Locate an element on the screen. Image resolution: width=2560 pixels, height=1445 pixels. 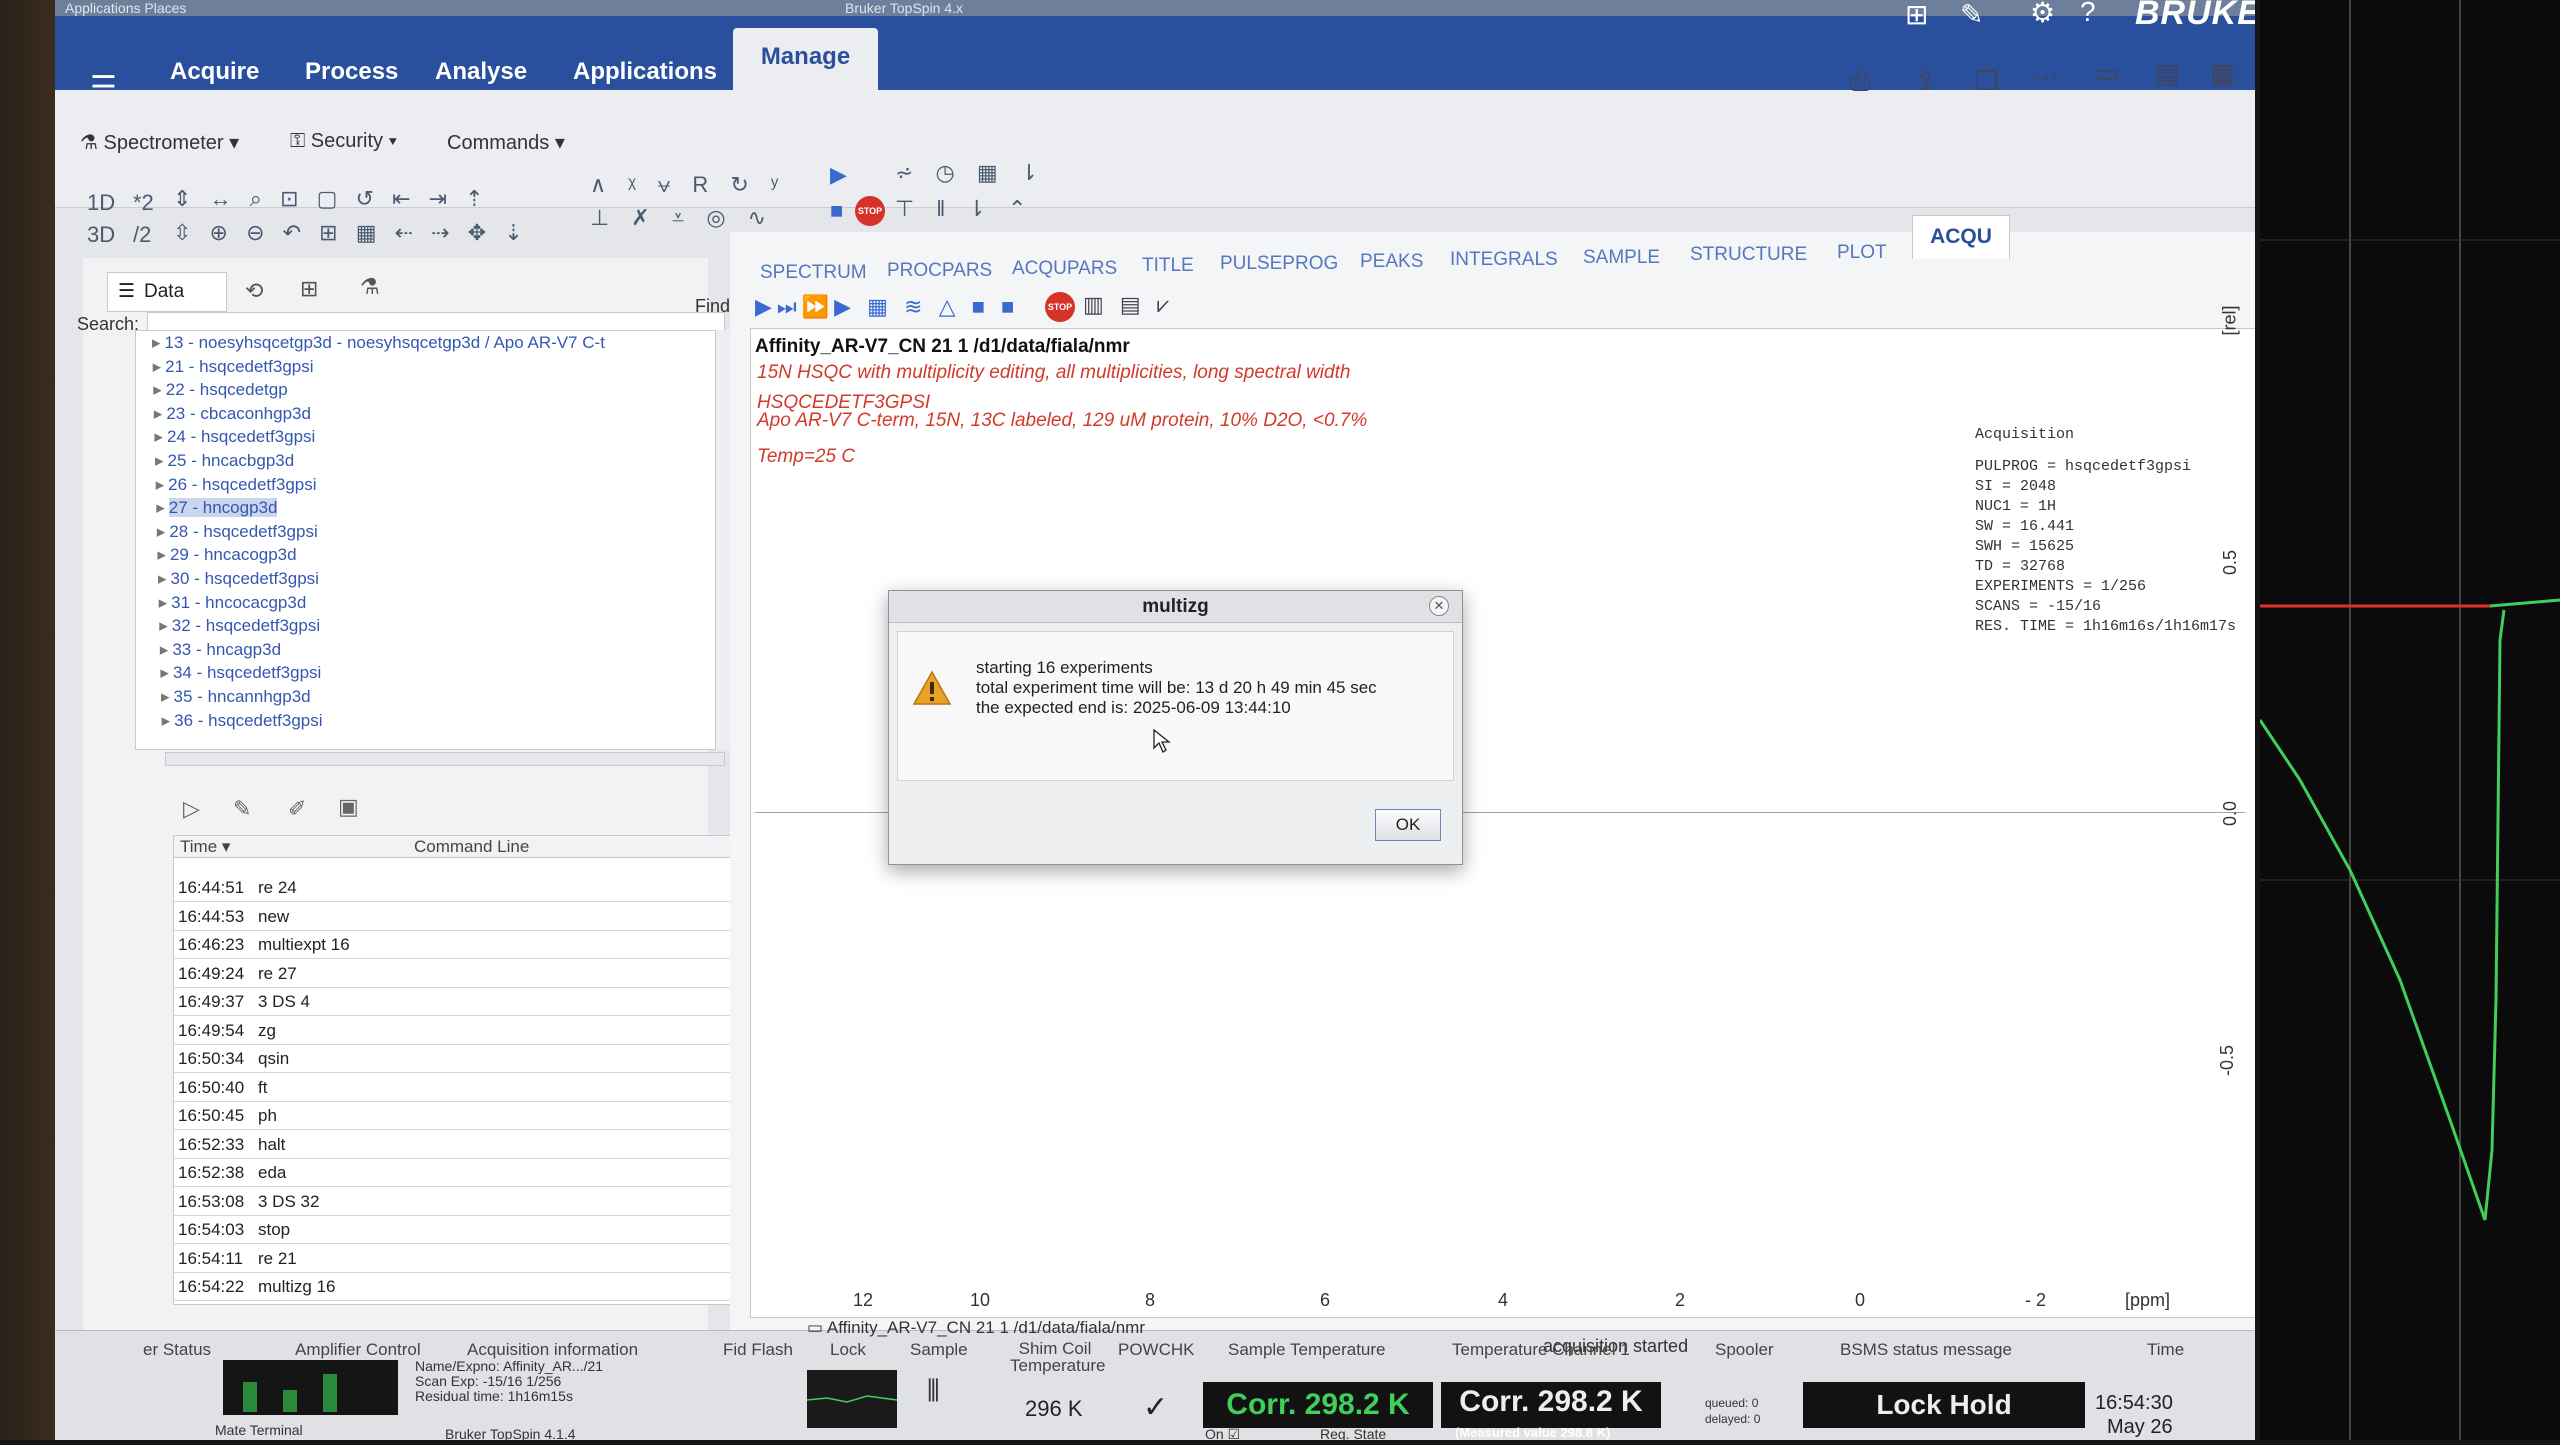
zoom-tools-row1: ⇕ ↔ ⌕ ⊡ ▢ ↺ ⇤ ⇥ ⇡ is located at coordinates (331, 199).